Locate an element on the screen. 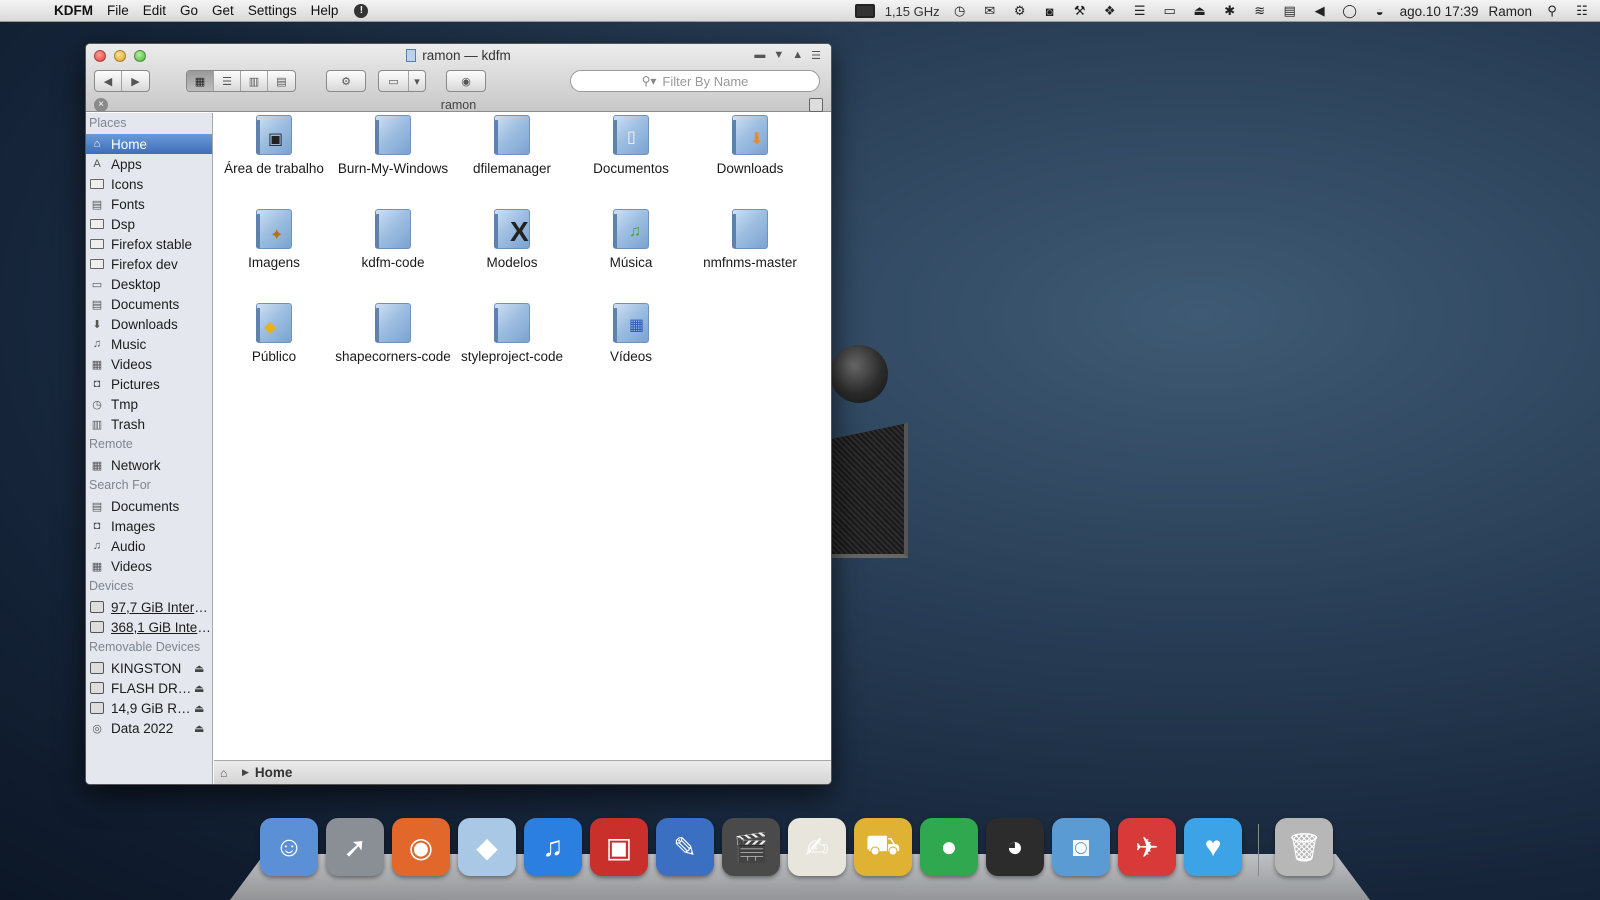 The height and width of the screenshot is (900, 1600). file-item: ◆ Público is located at coordinates (274, 332).